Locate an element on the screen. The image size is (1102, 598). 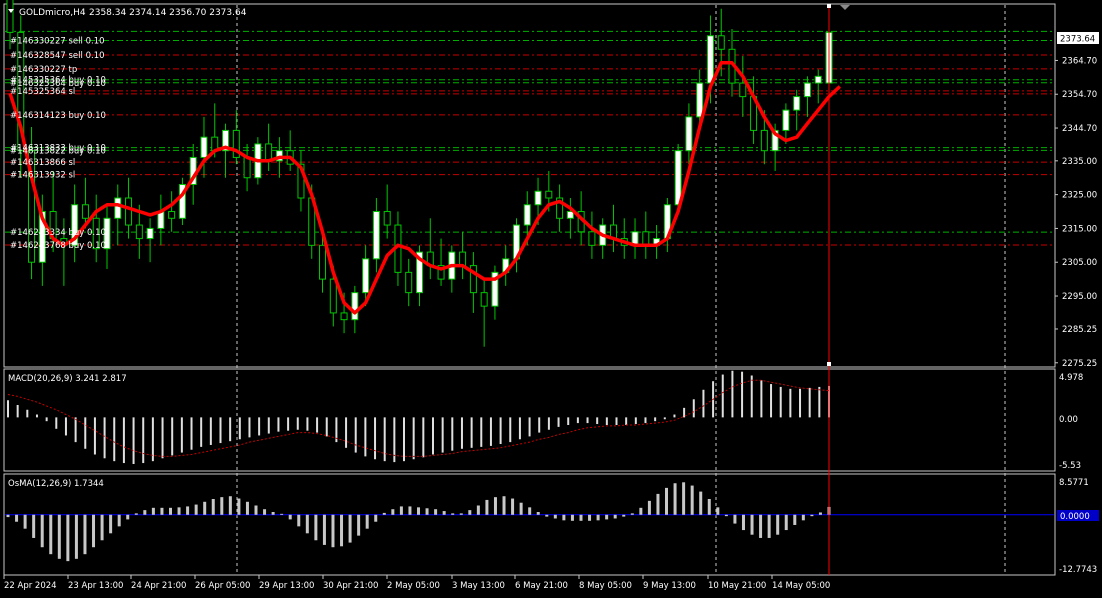
price-tick-label: 2295.00 is located at coordinates (1079, 297).